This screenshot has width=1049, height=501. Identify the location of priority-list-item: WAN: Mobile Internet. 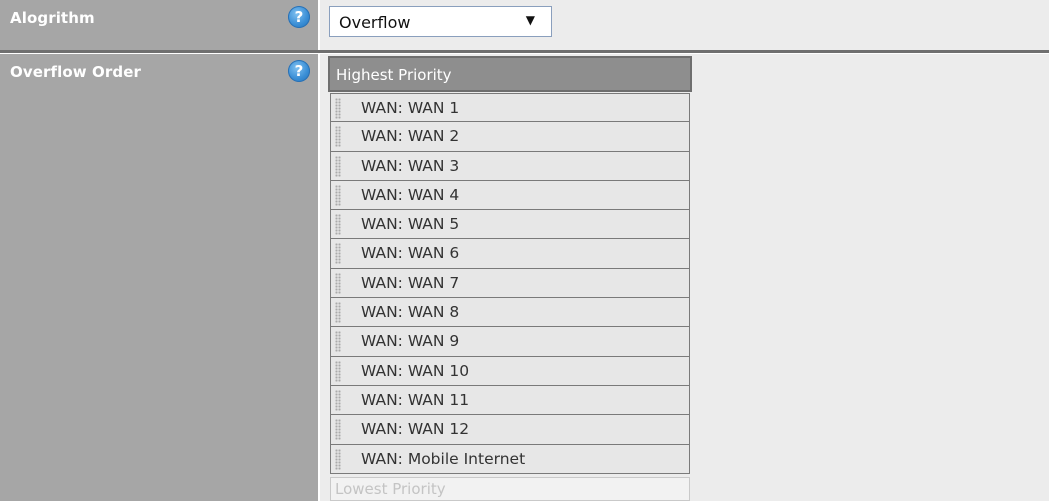
(510, 459).